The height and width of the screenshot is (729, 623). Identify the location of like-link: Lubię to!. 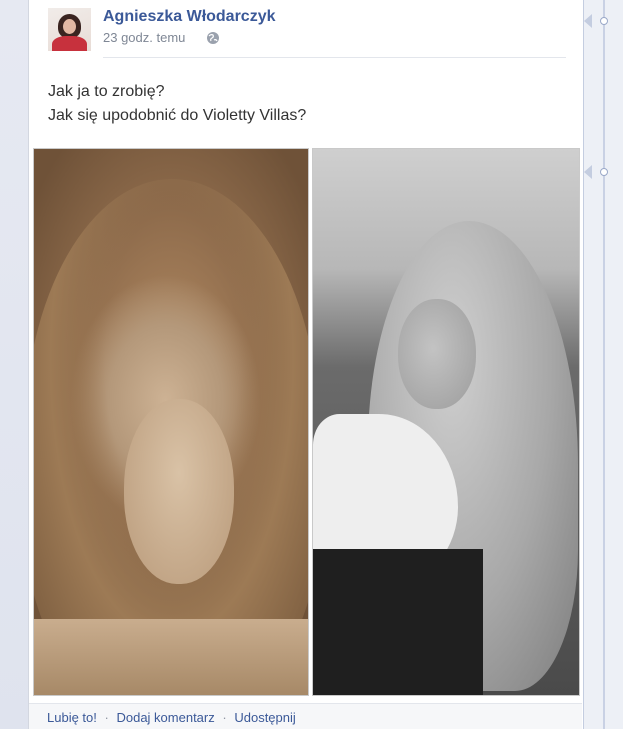
(72, 717).